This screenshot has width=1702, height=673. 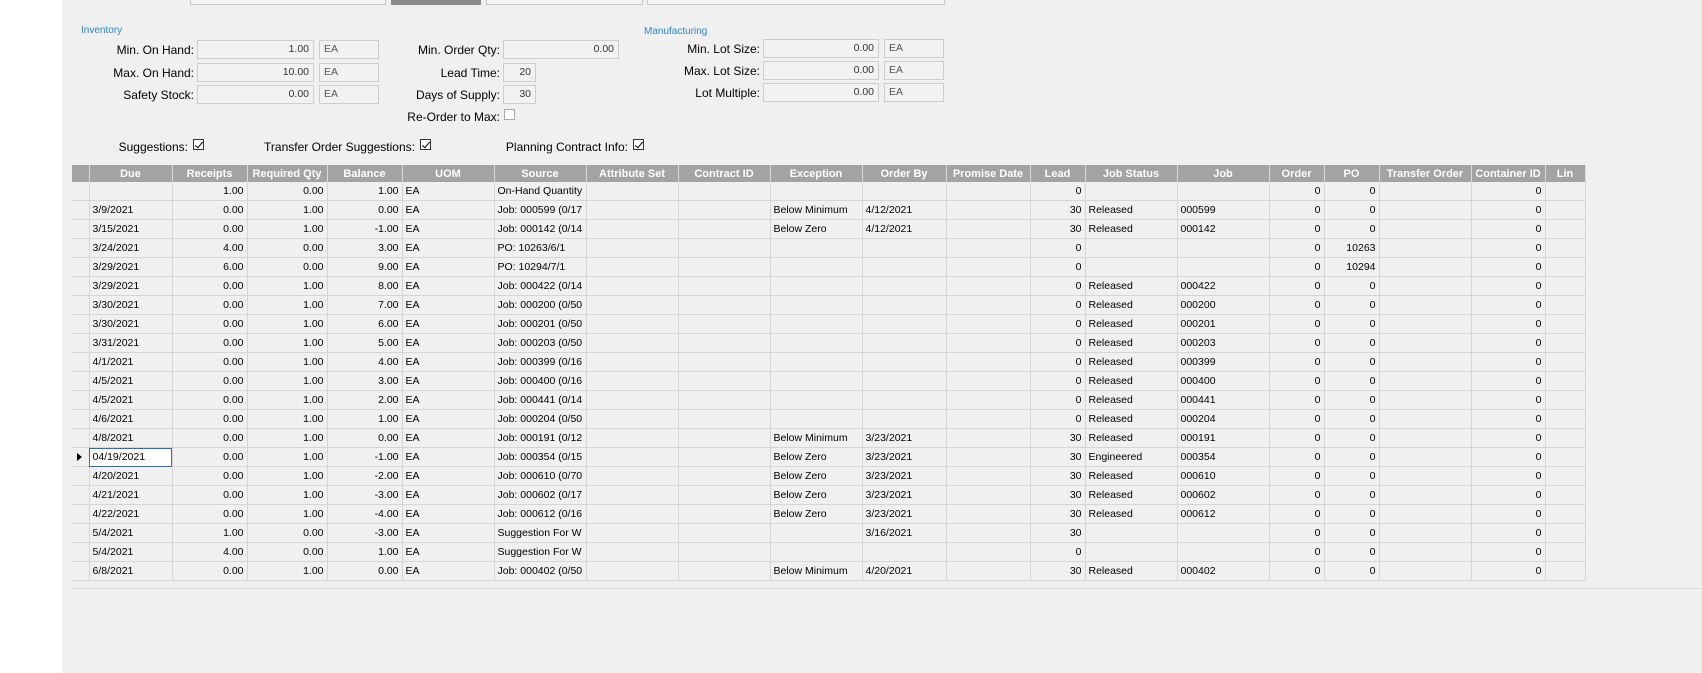 What do you see at coordinates (540, 267) in the screenshot?
I see `table-cell: PO: 10294/7/1` at bounding box center [540, 267].